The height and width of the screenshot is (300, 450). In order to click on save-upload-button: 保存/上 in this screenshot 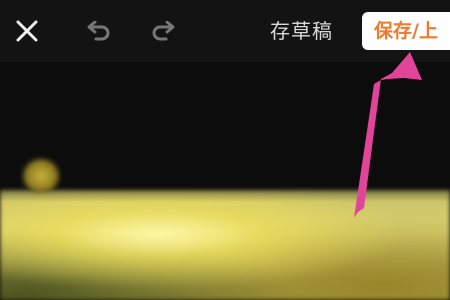, I will do `click(406, 31)`.